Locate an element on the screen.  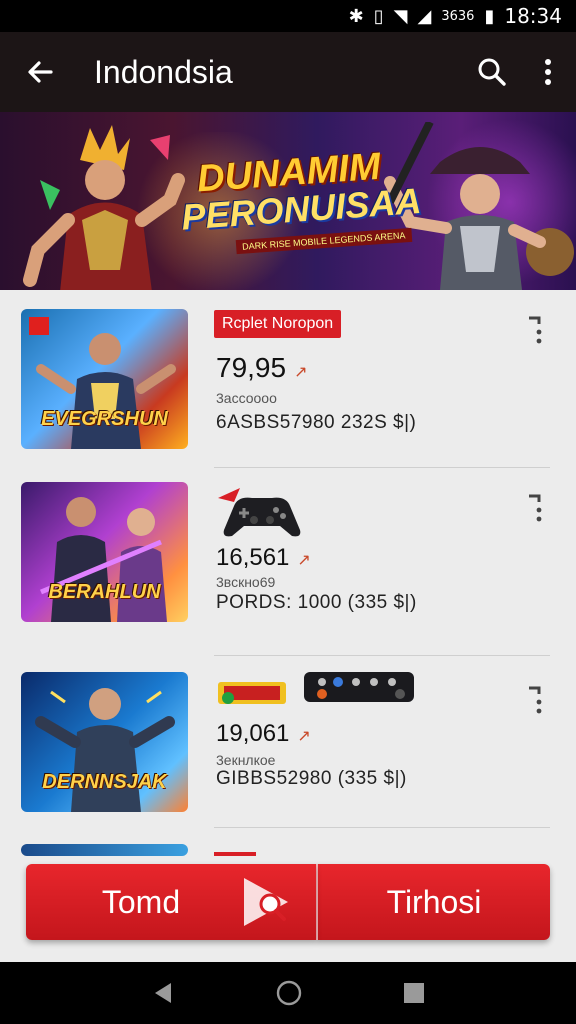
overflow-menu-button is located at coordinates (548, 72).